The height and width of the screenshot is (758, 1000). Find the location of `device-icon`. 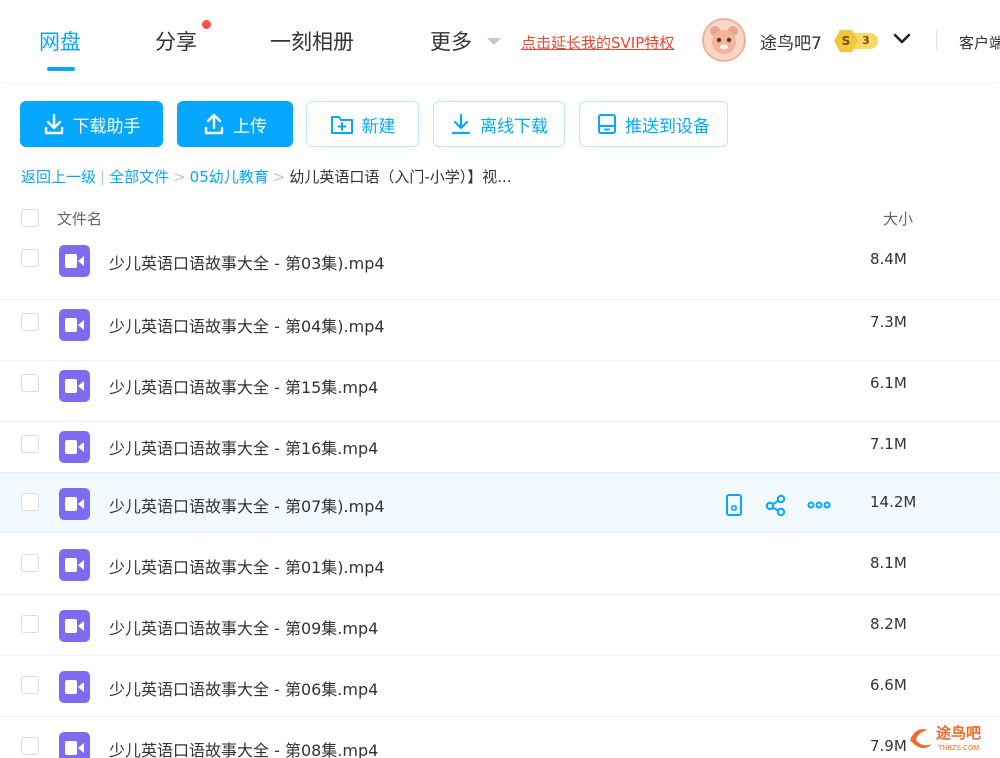

device-icon is located at coordinates (607, 124).